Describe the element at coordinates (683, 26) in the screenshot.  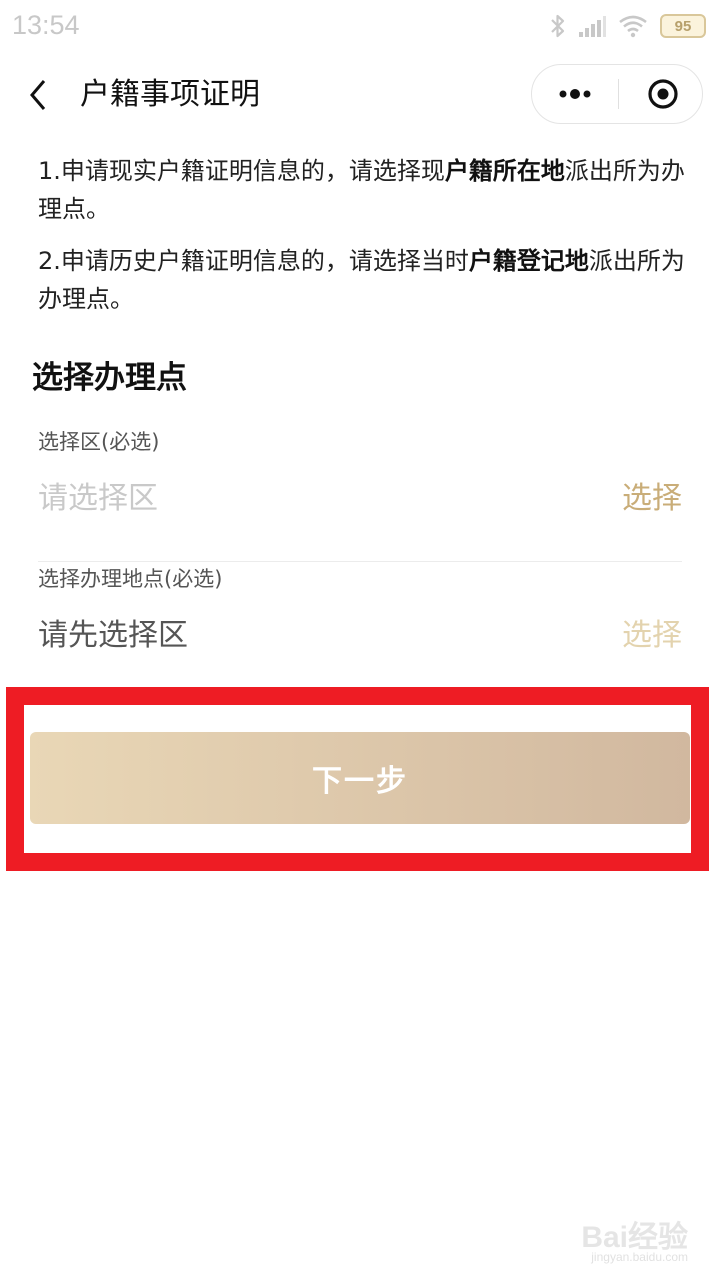
I see `battery-icon: 95` at that location.